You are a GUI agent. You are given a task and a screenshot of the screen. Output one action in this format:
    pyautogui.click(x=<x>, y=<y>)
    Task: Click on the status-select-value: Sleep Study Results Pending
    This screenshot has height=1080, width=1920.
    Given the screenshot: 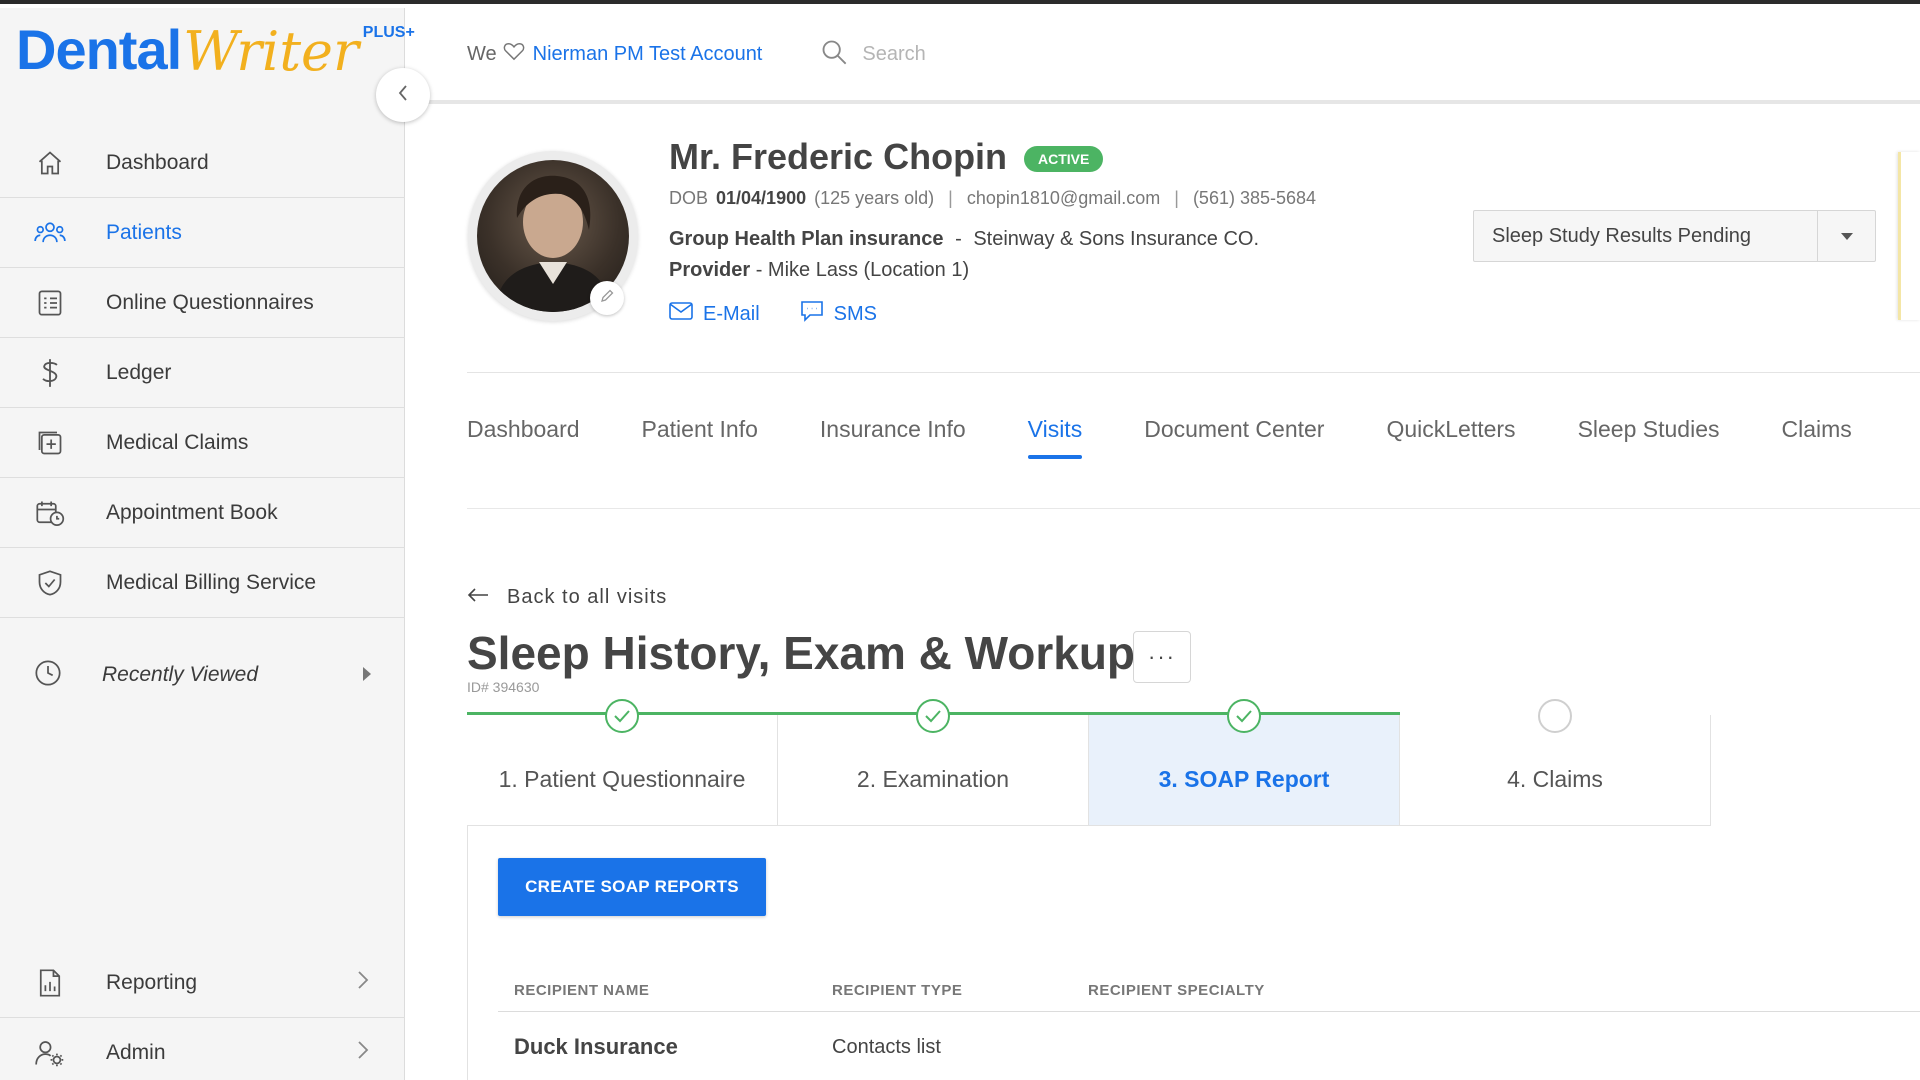 What is the action you would take?
    pyautogui.click(x=1622, y=235)
    